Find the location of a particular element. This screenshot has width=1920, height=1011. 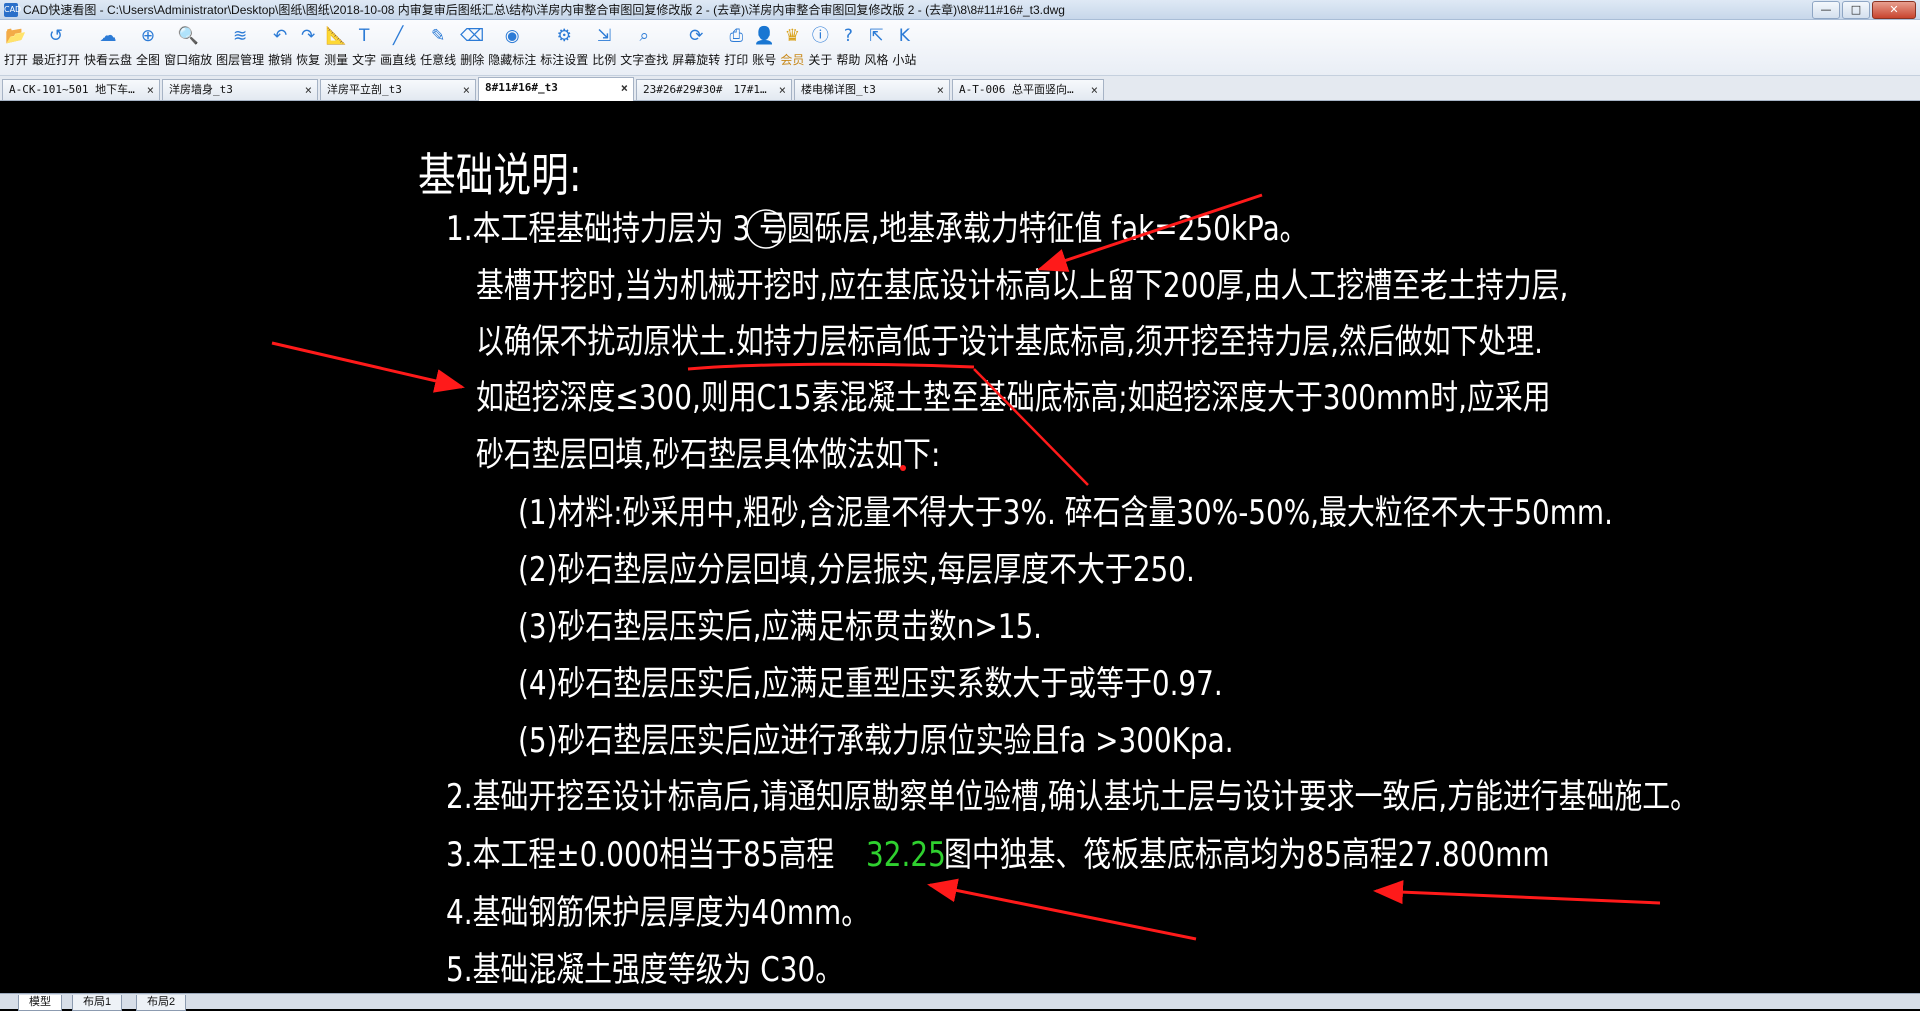

site-label: 小站 is located at coordinates (904, 60).